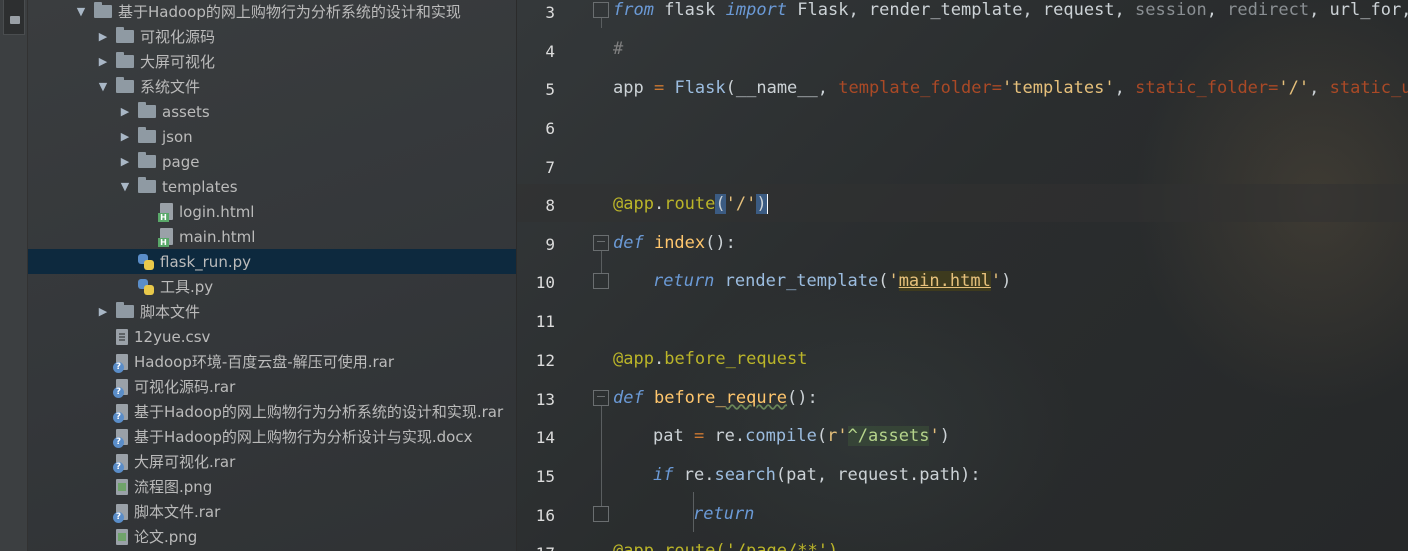 The image size is (1408, 551). I want to click on code-line-15: if re.search(pat, request.path):, so click(817, 475).